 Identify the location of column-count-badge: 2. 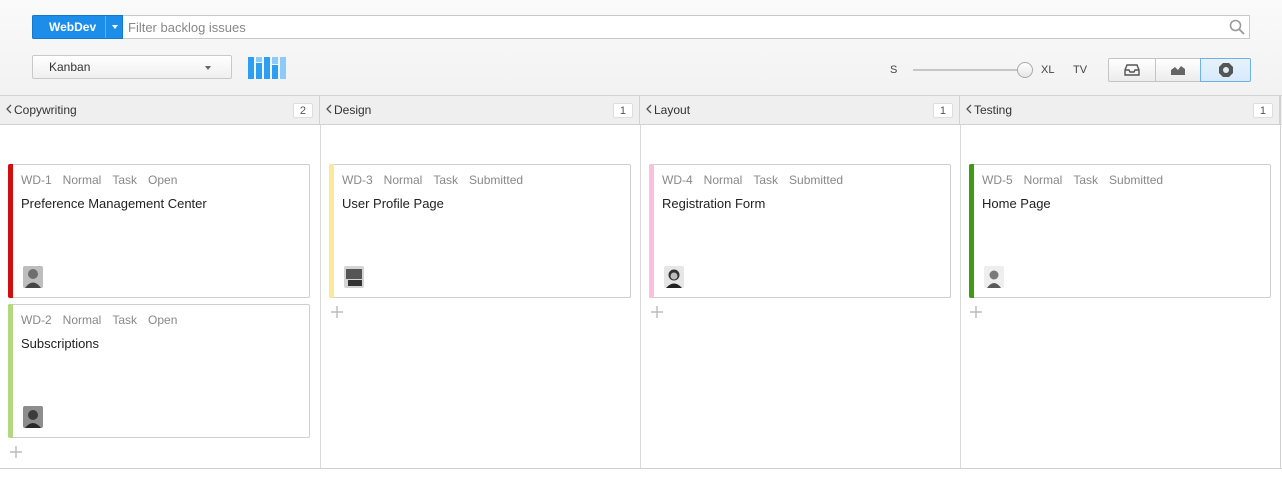
(302, 110).